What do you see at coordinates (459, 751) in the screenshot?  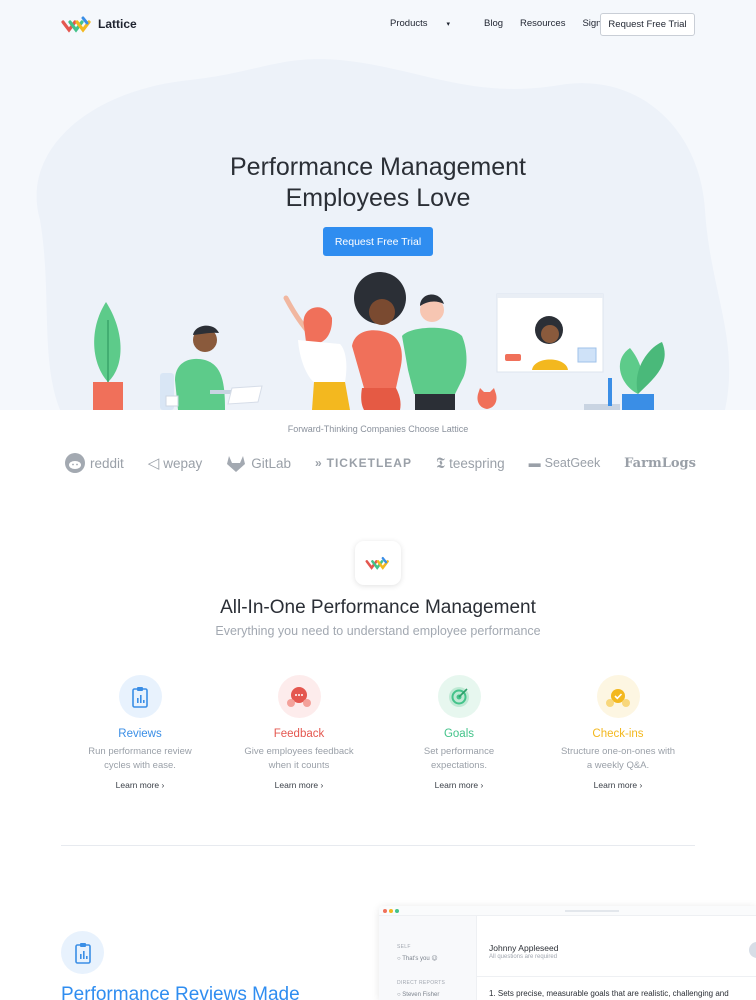 I see `feature-goals-desc-line1: Set performance` at bounding box center [459, 751].